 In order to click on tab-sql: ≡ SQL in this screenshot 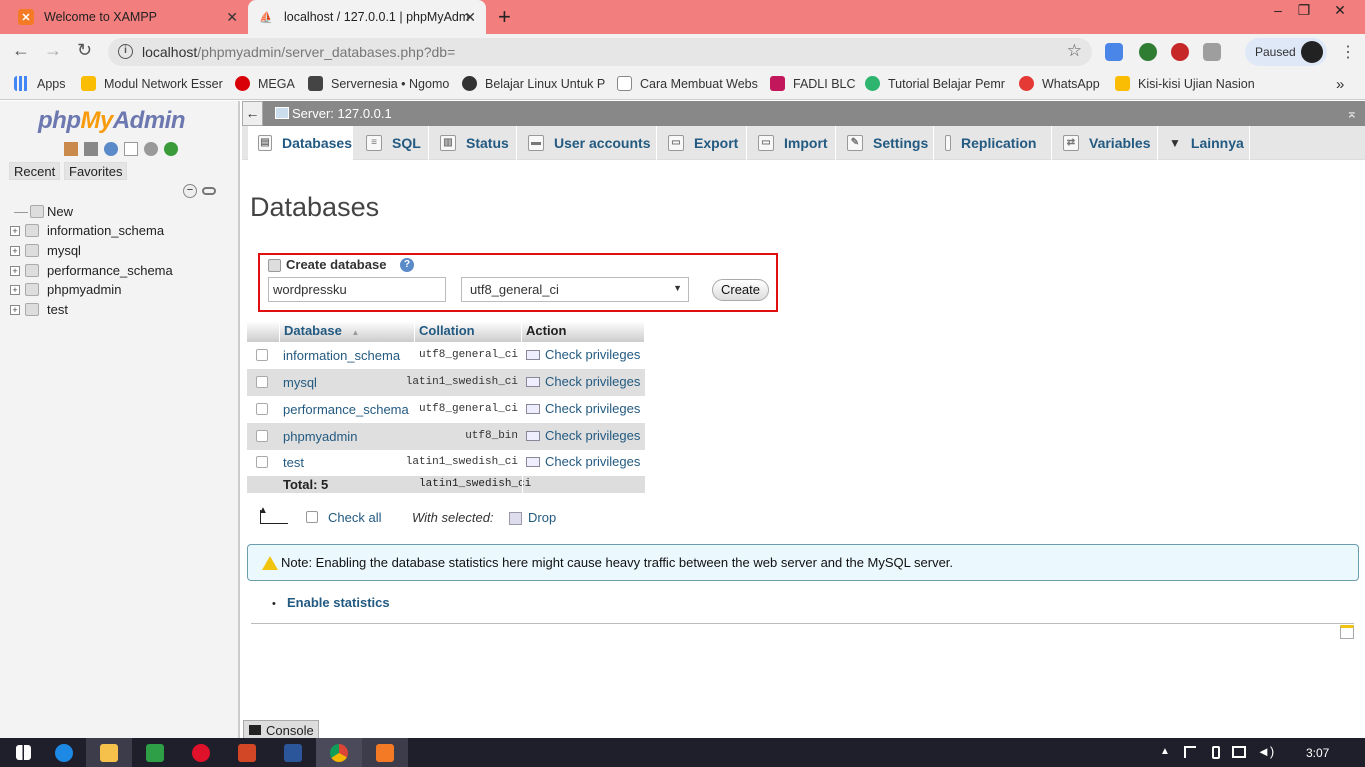, I will do `click(392, 143)`.